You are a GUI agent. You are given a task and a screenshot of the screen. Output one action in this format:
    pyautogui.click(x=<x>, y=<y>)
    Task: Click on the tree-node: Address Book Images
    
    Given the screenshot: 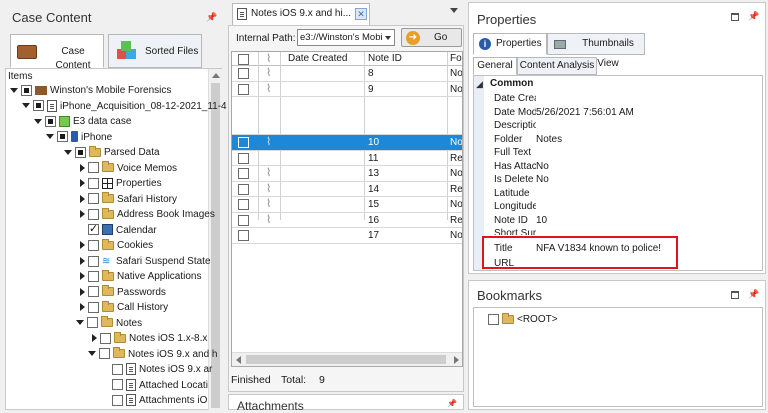 What is the action you would take?
    pyautogui.click(x=149, y=214)
    